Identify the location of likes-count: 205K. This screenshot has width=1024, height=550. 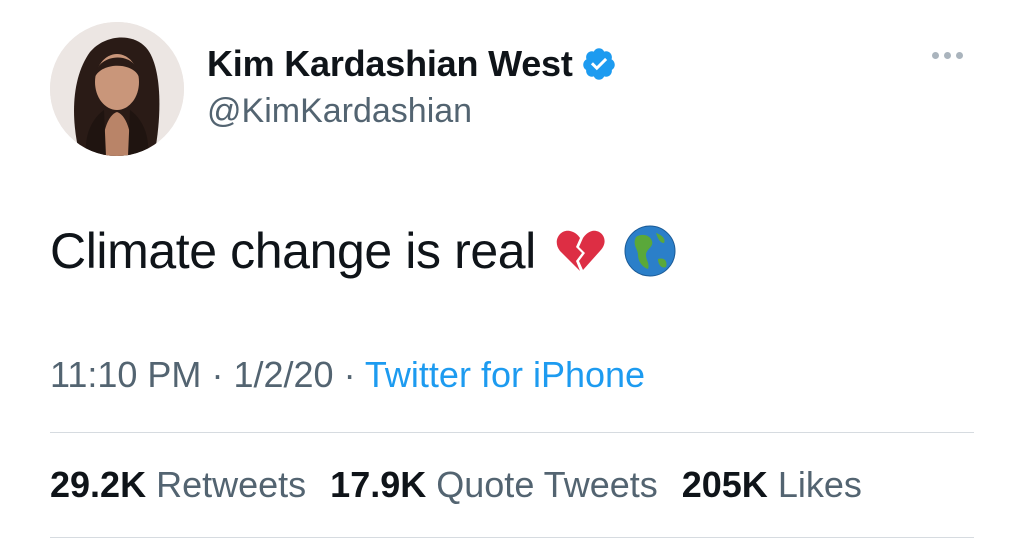
(724, 484).